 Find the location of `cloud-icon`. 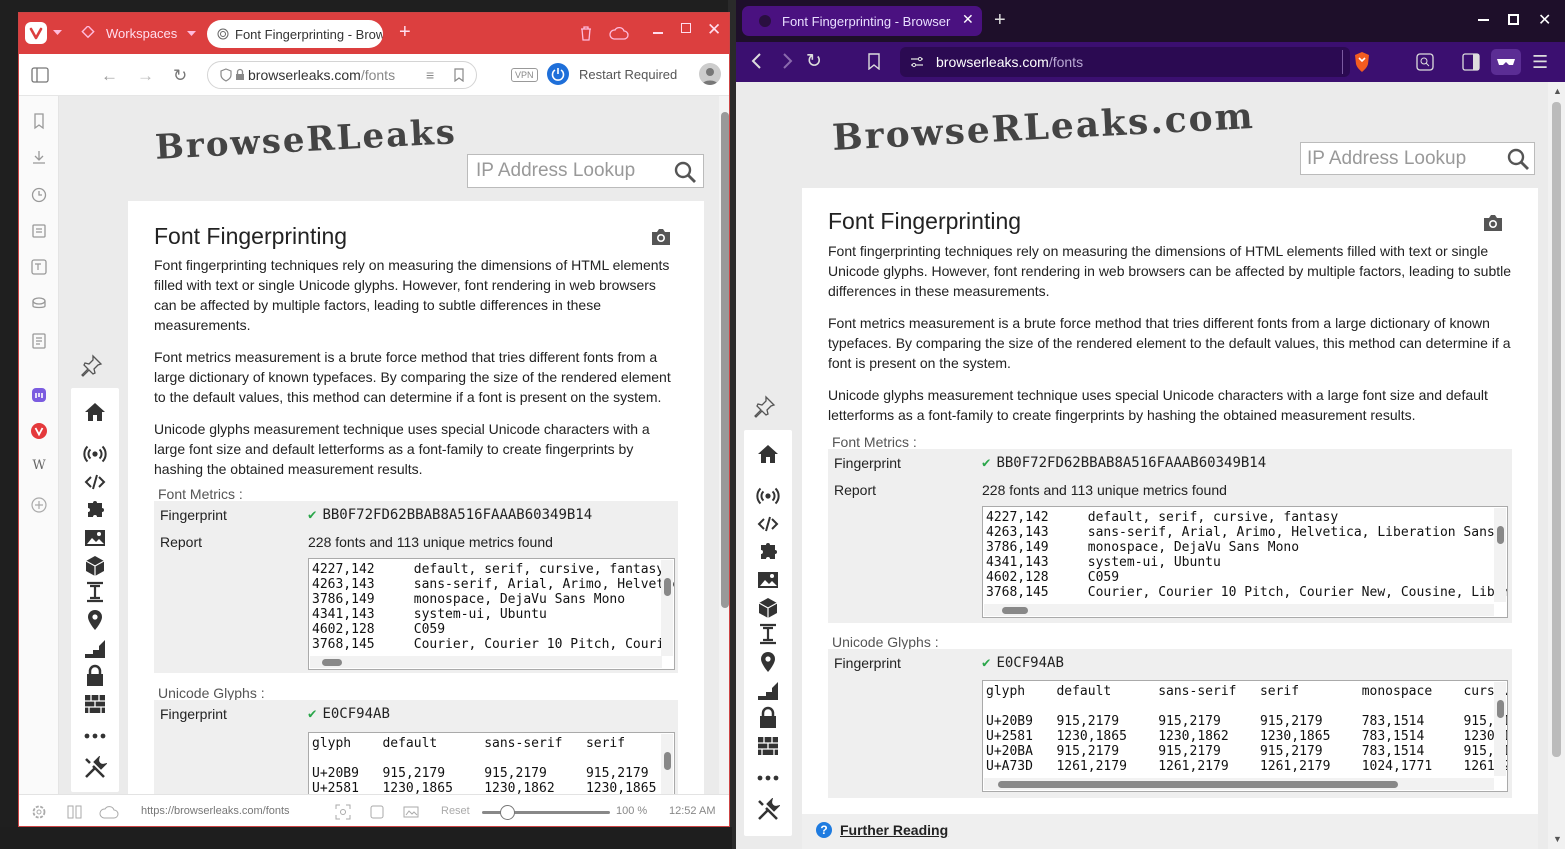

cloud-icon is located at coordinates (619, 33).